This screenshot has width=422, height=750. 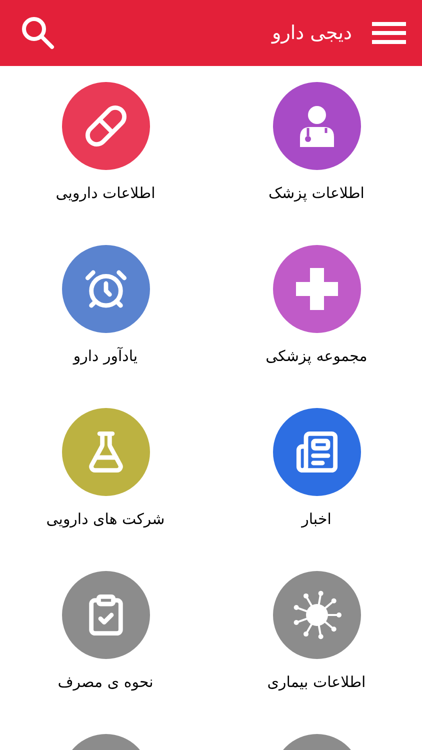 I want to click on pill-icon, so click(x=106, y=126).